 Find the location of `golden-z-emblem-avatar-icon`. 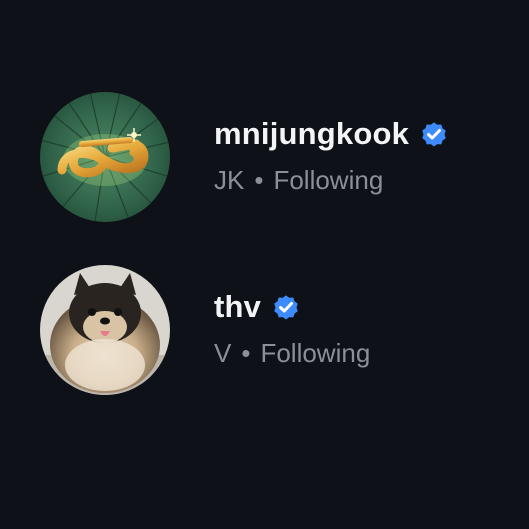

golden-z-emblem-avatar-icon is located at coordinates (105, 157).